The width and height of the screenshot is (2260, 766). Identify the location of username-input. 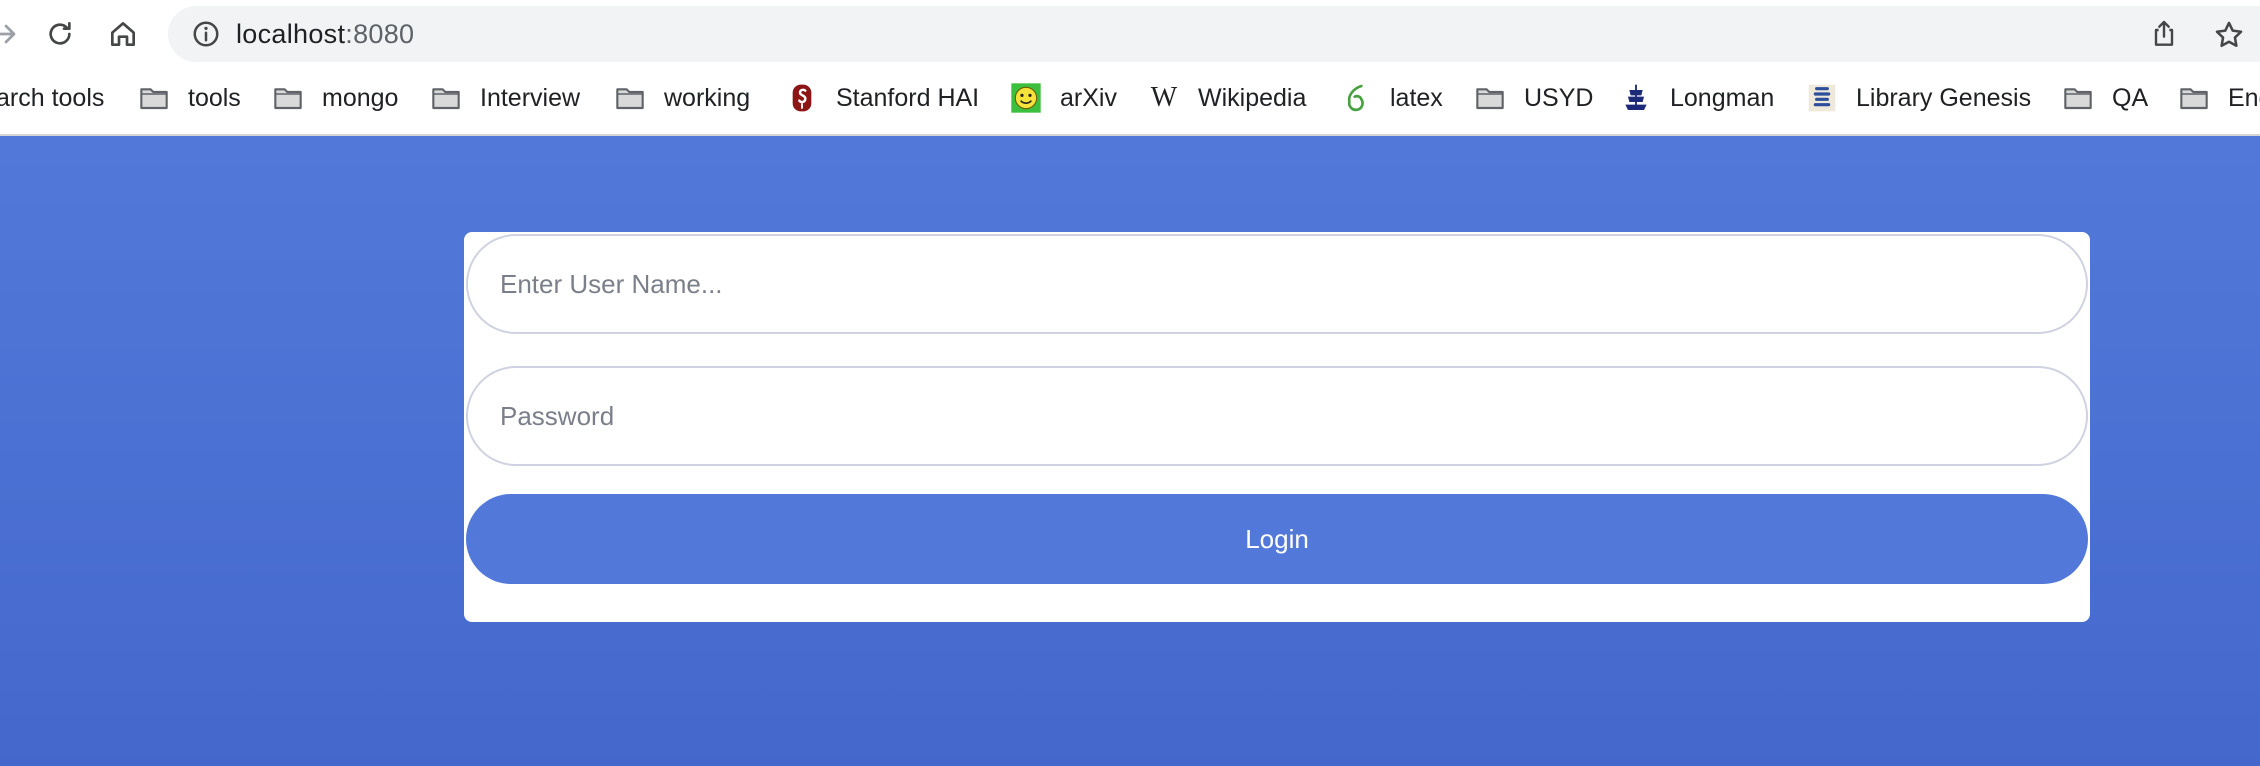
(1277, 284).